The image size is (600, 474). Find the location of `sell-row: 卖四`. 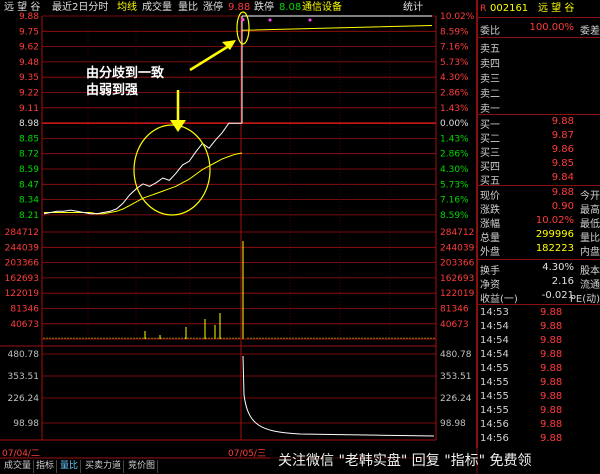

sell-row: 卖四 is located at coordinates (539, 62).